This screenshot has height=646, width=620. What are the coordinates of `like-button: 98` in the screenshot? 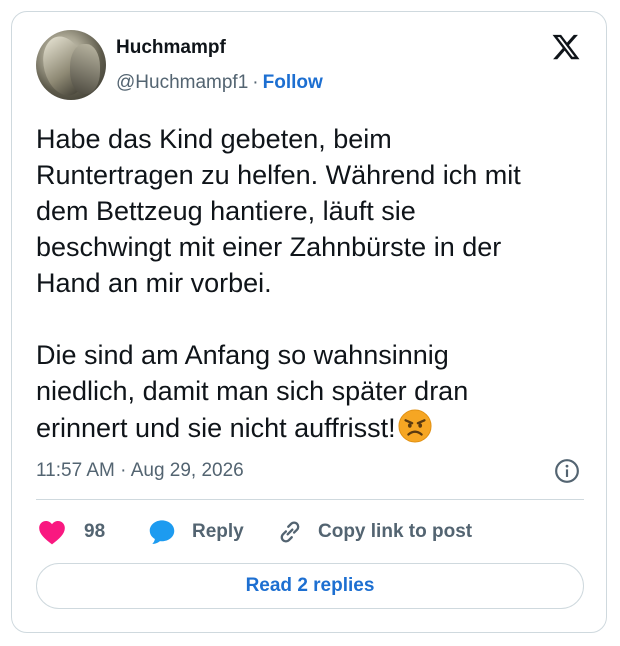 It's located at (71, 532).